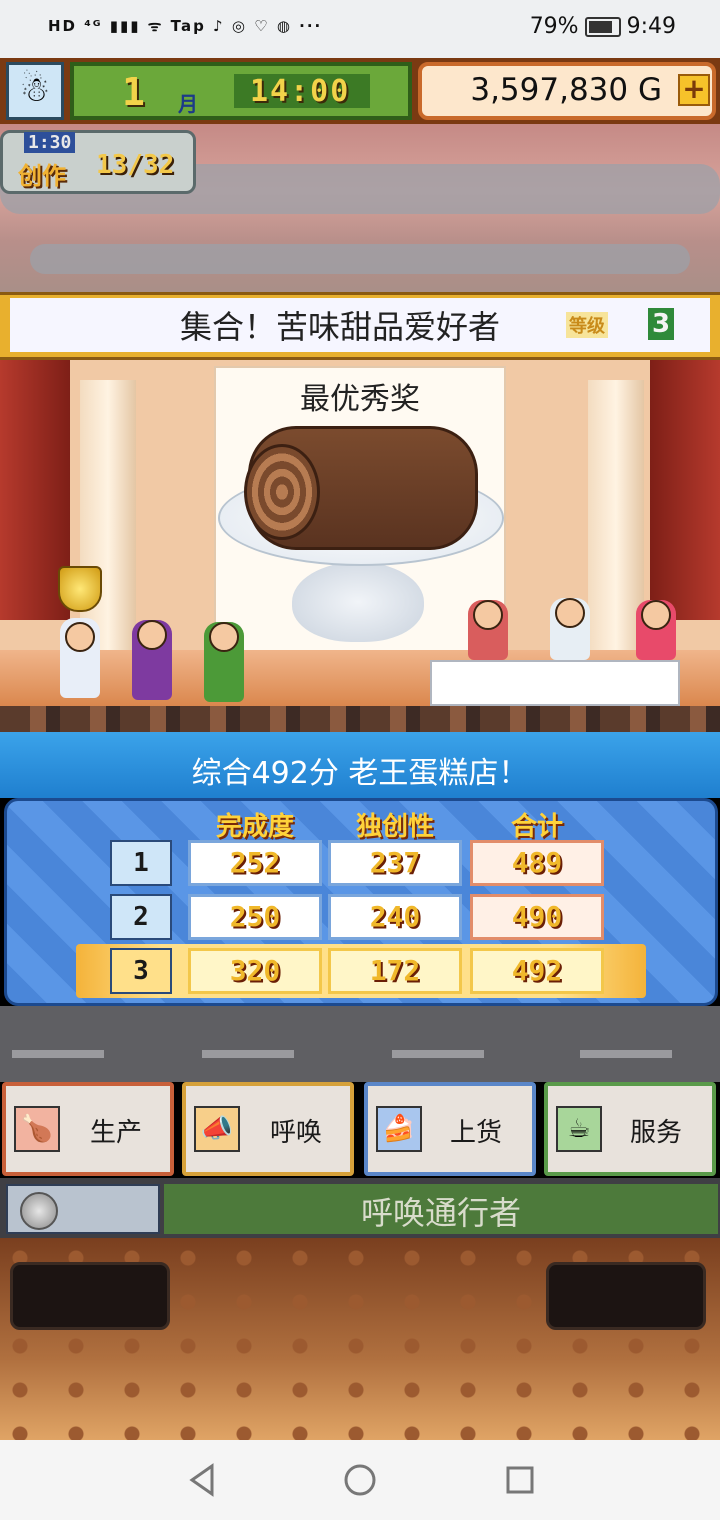 The image size is (720, 1520). What do you see at coordinates (80, 637) in the screenshot?
I see `chef-head` at bounding box center [80, 637].